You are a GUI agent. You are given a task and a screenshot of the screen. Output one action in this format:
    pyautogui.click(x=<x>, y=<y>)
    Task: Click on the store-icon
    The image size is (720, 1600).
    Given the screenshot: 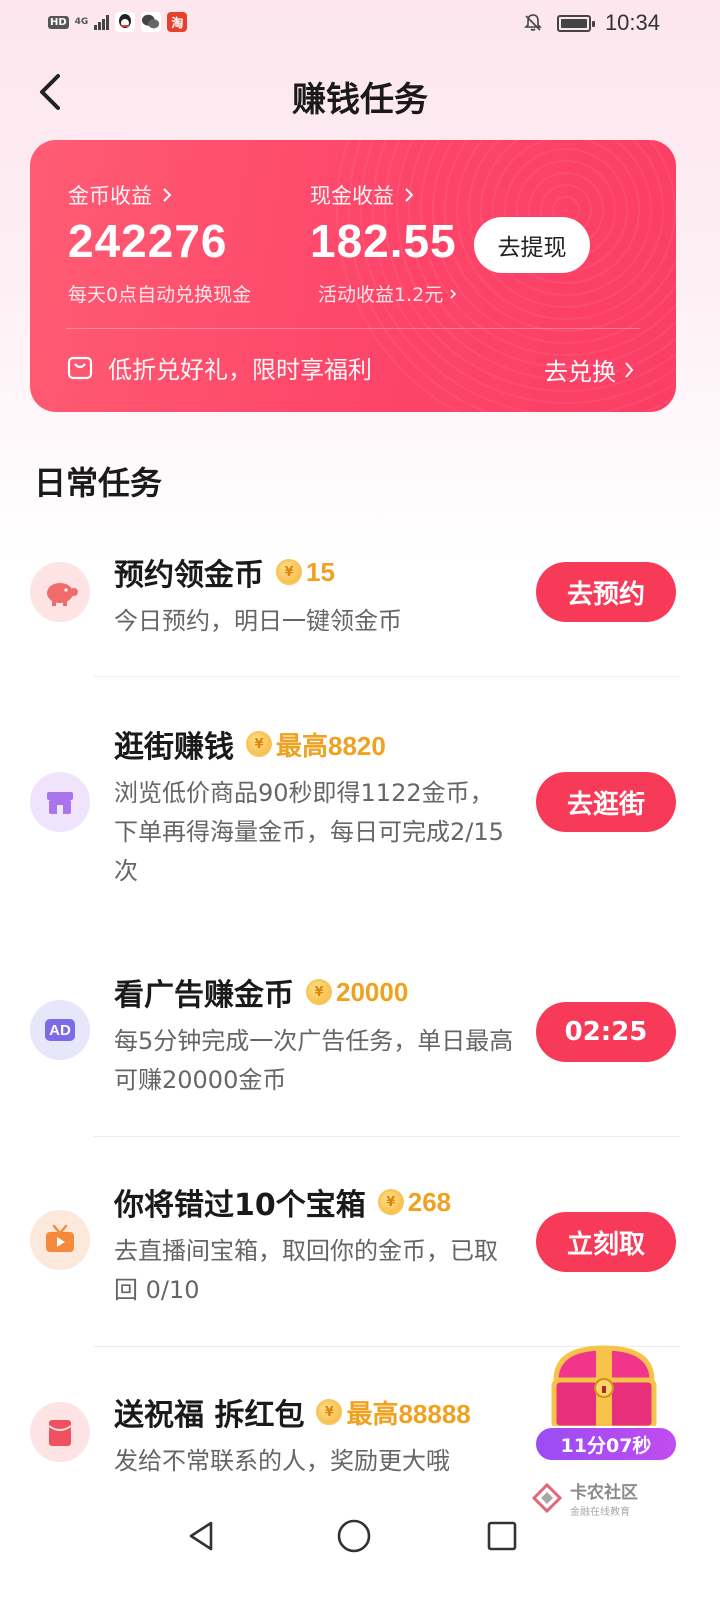 What is the action you would take?
    pyautogui.click(x=60, y=802)
    